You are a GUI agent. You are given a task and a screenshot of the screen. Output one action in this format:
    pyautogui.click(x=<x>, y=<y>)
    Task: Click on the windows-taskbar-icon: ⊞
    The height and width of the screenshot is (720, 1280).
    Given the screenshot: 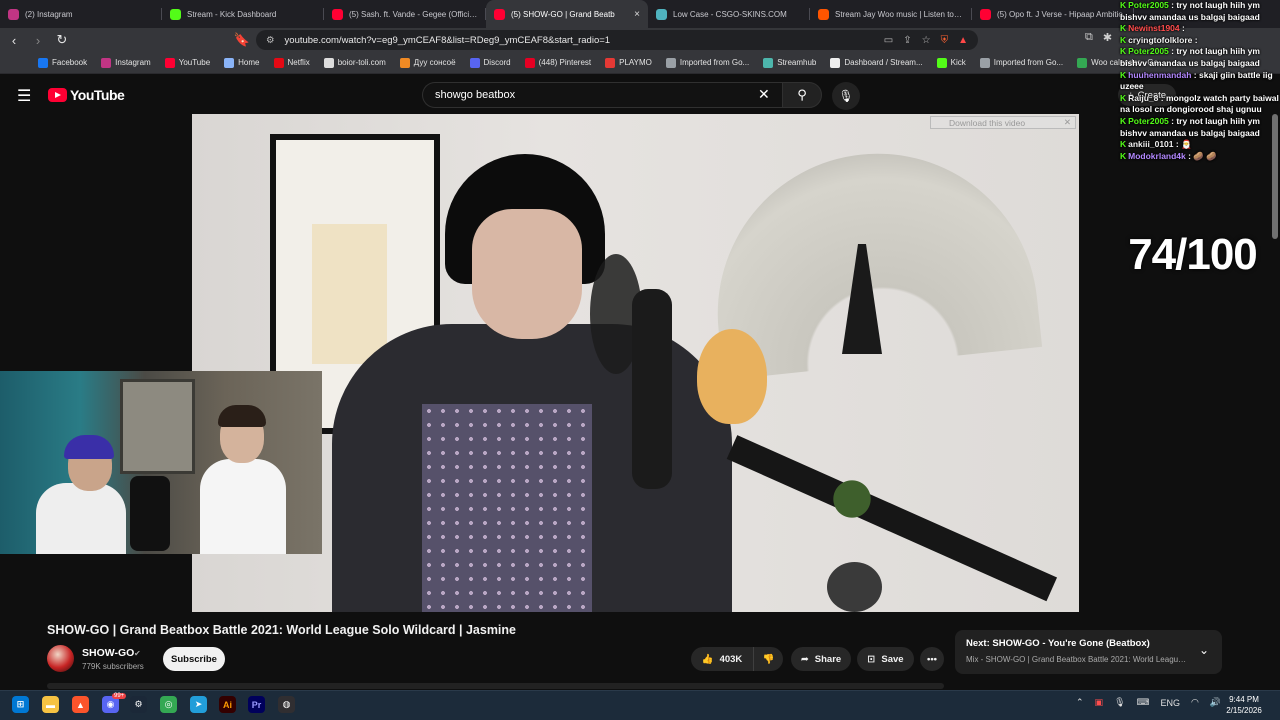 What is the action you would take?
    pyautogui.click(x=20, y=704)
    